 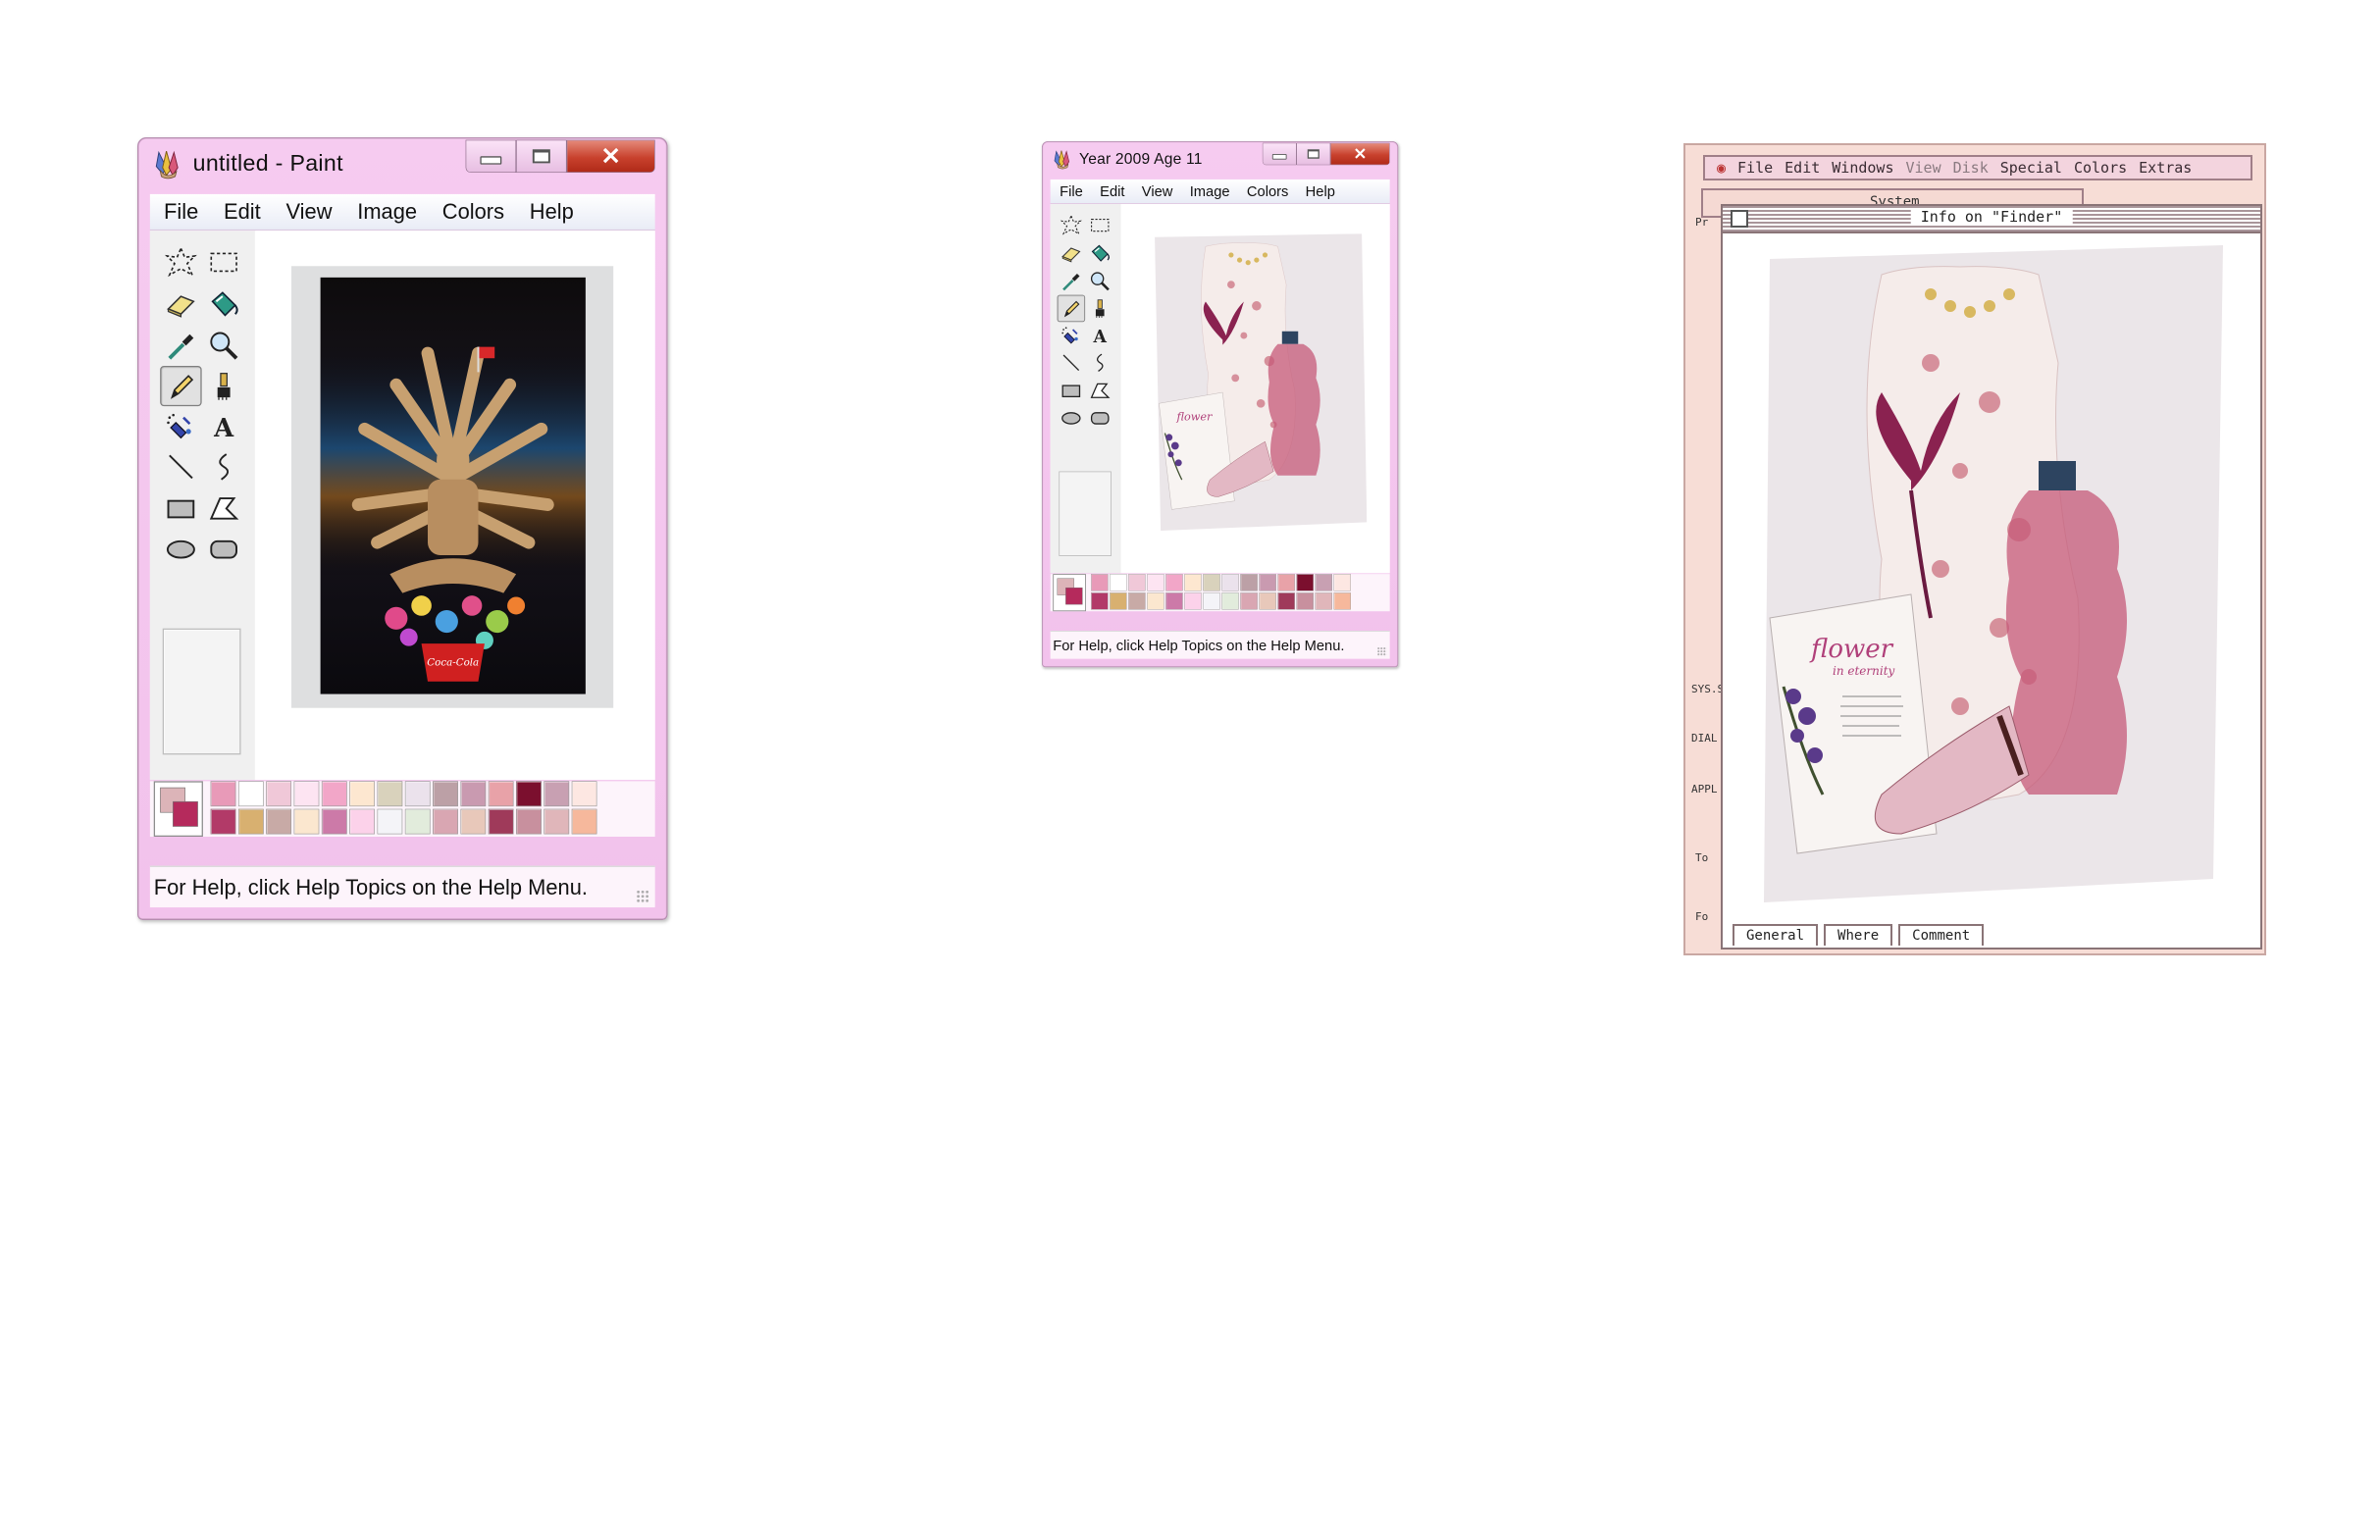 I want to click on tab-where: Where, so click(x=1858, y=935).